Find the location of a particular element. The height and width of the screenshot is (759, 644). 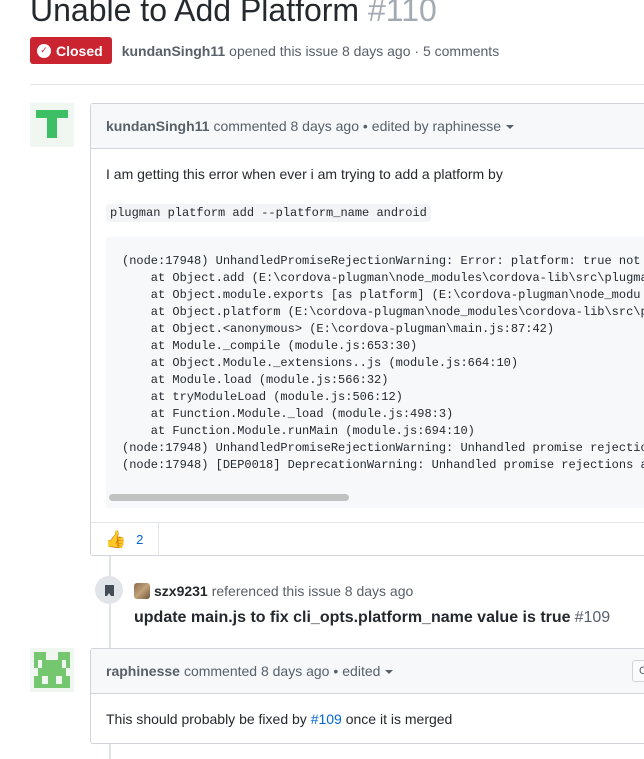

reaction-count: 2 is located at coordinates (140, 539).